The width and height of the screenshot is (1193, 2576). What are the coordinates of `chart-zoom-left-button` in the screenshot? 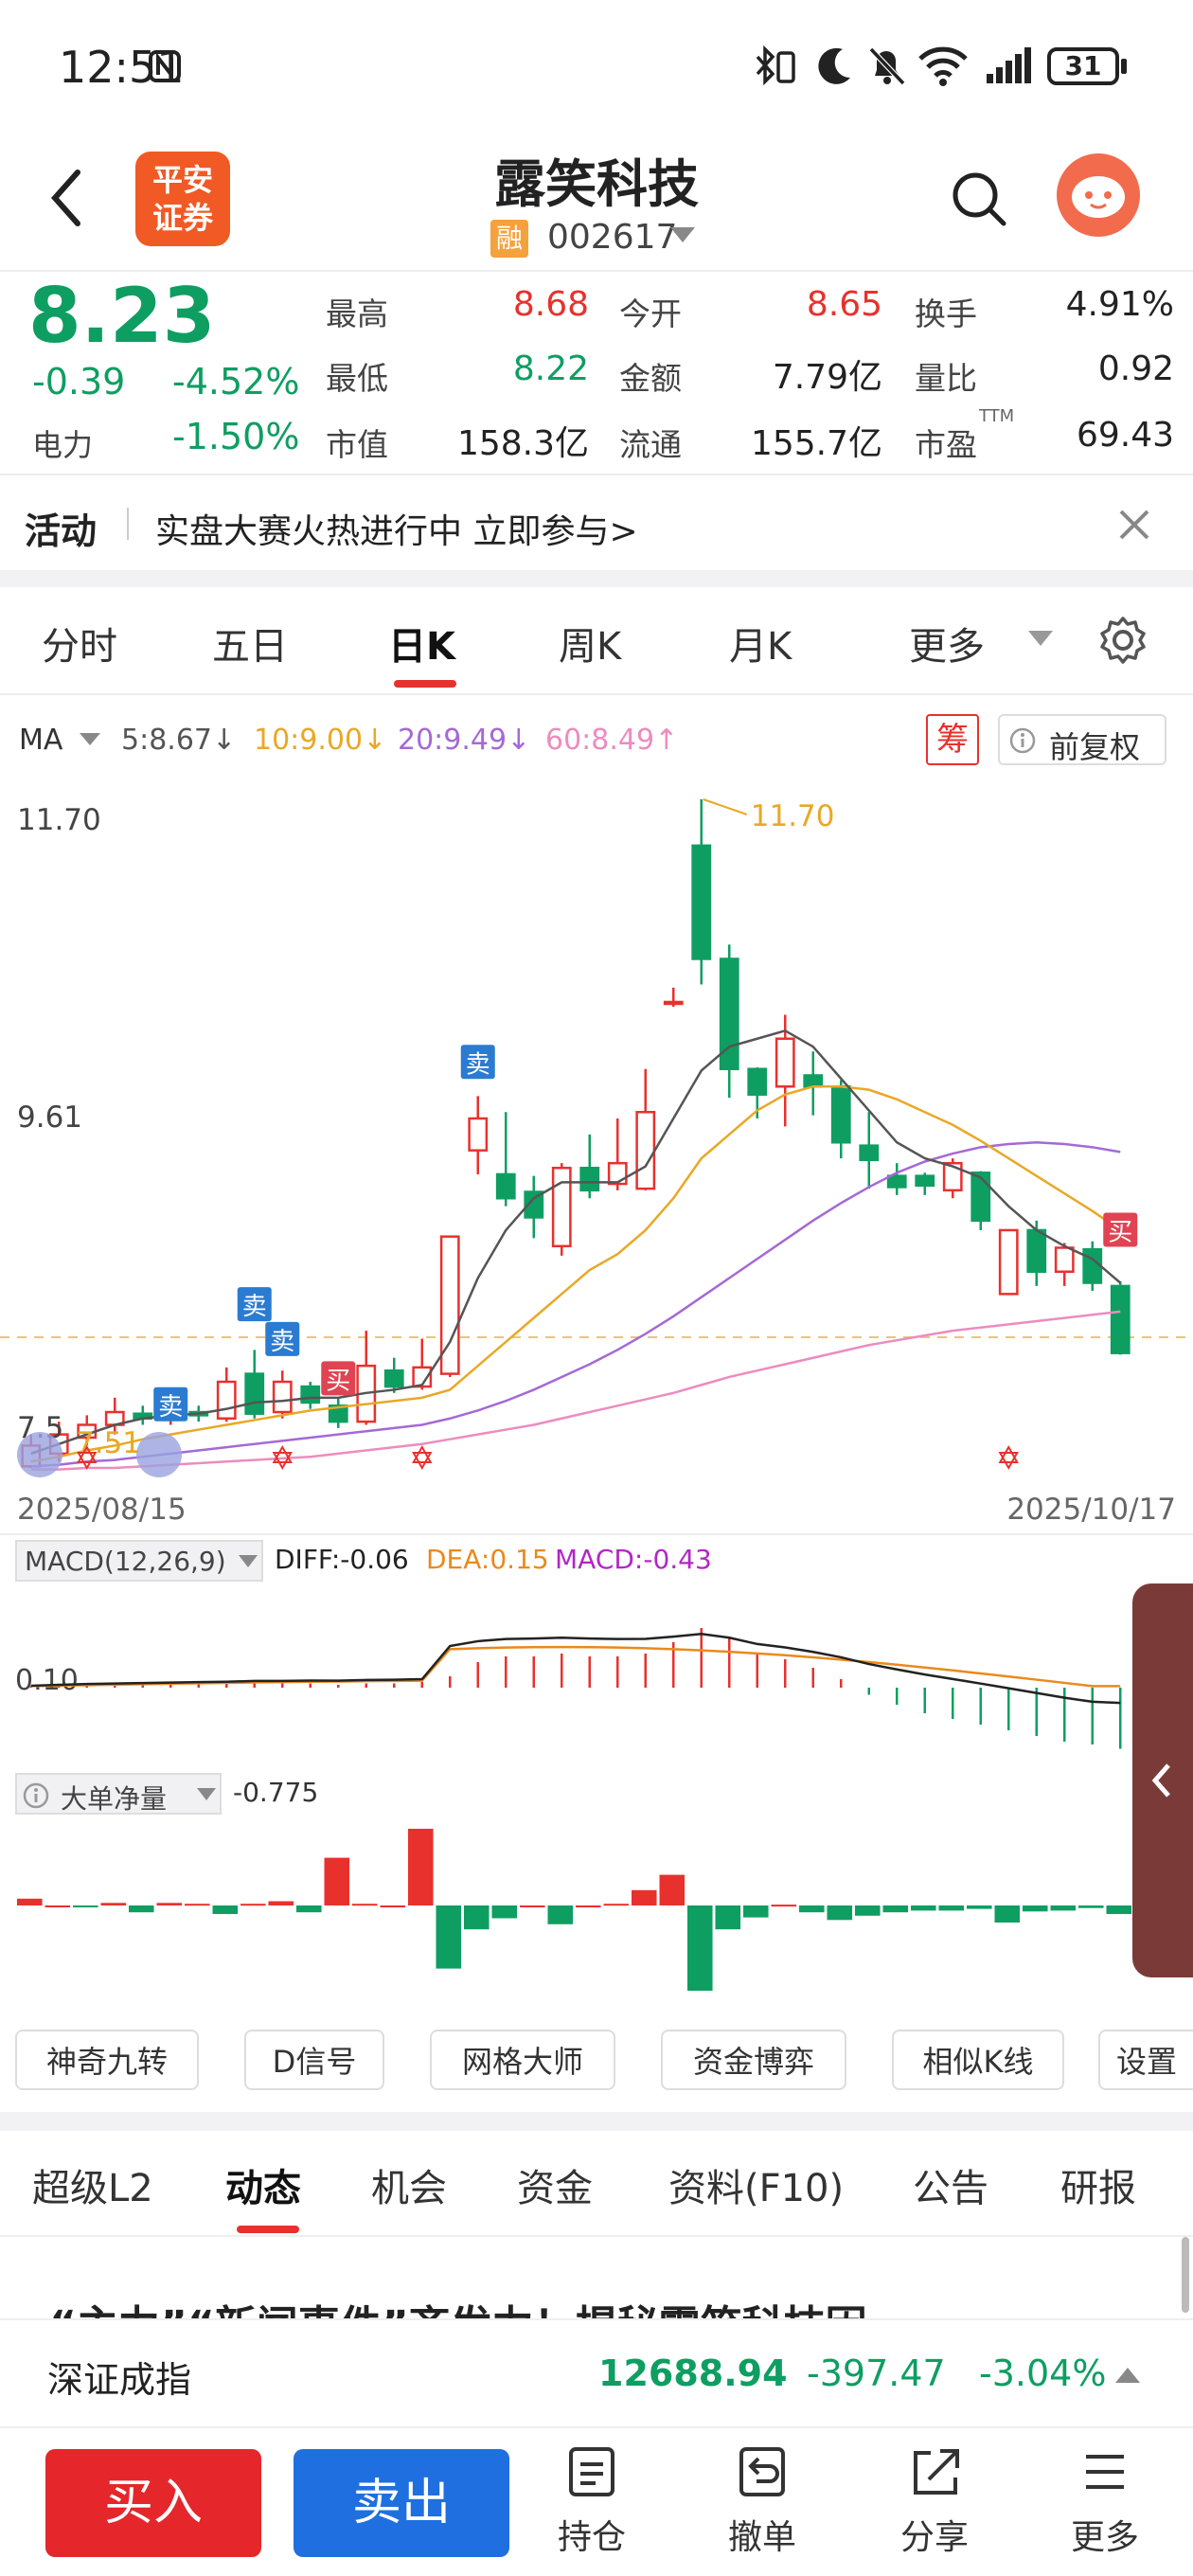 It's located at (39, 1454).